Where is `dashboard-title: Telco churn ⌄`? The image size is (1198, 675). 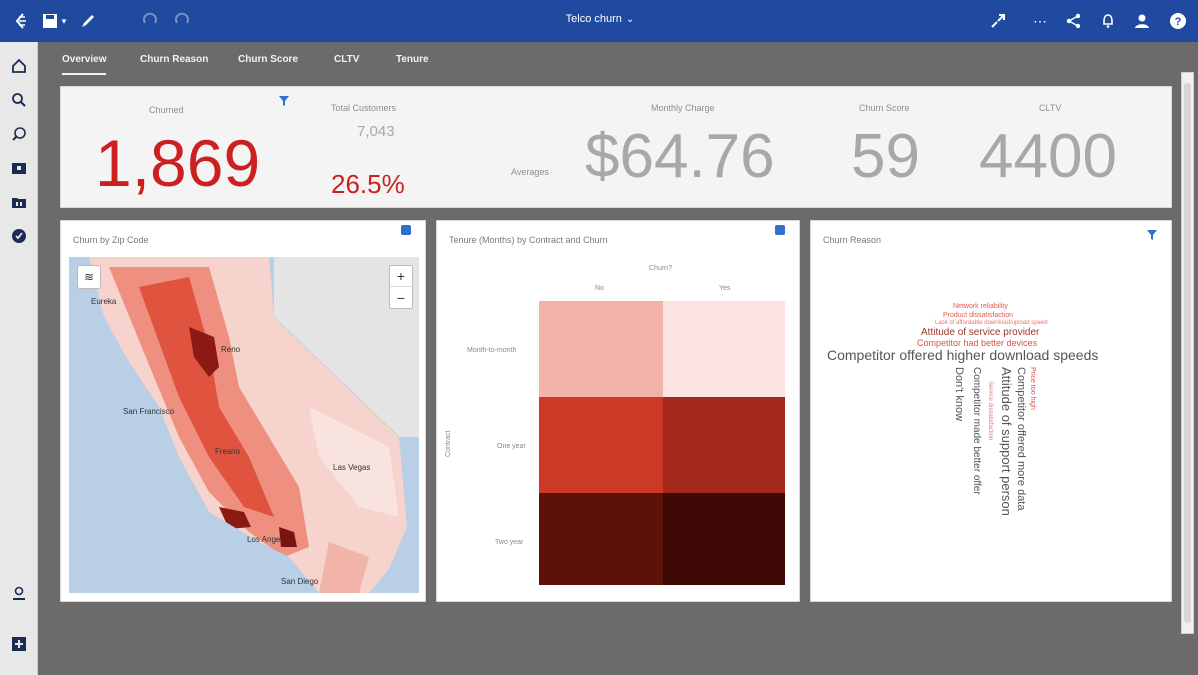 dashboard-title: Telco churn ⌄ is located at coordinates (600, 19).